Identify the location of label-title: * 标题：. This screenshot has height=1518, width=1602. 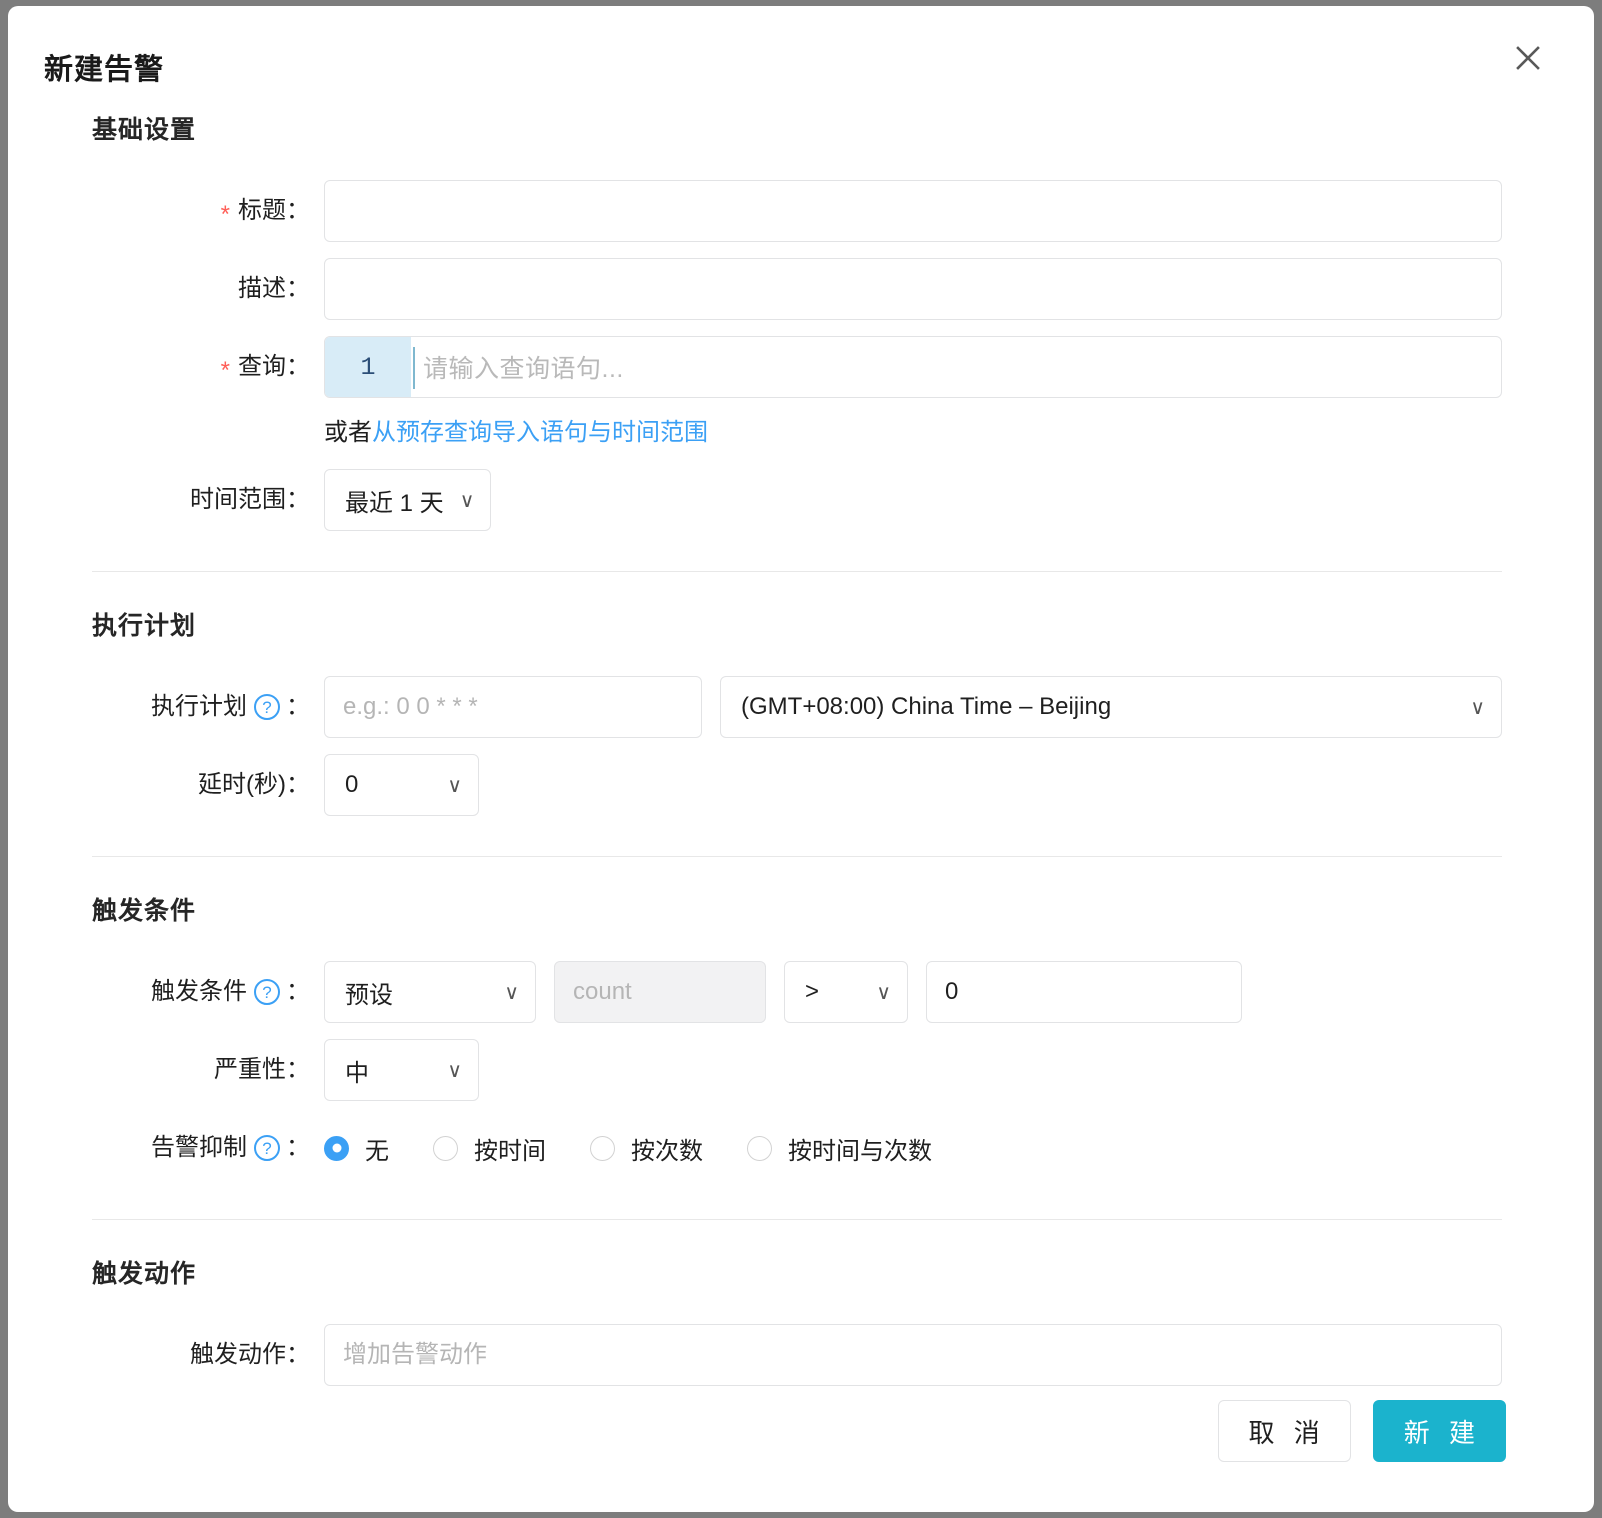
(208, 211).